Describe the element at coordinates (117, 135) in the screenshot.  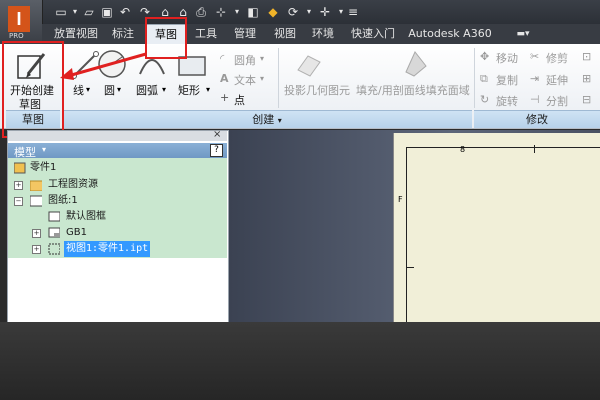
I see `browser-header-strip: ×` at that location.